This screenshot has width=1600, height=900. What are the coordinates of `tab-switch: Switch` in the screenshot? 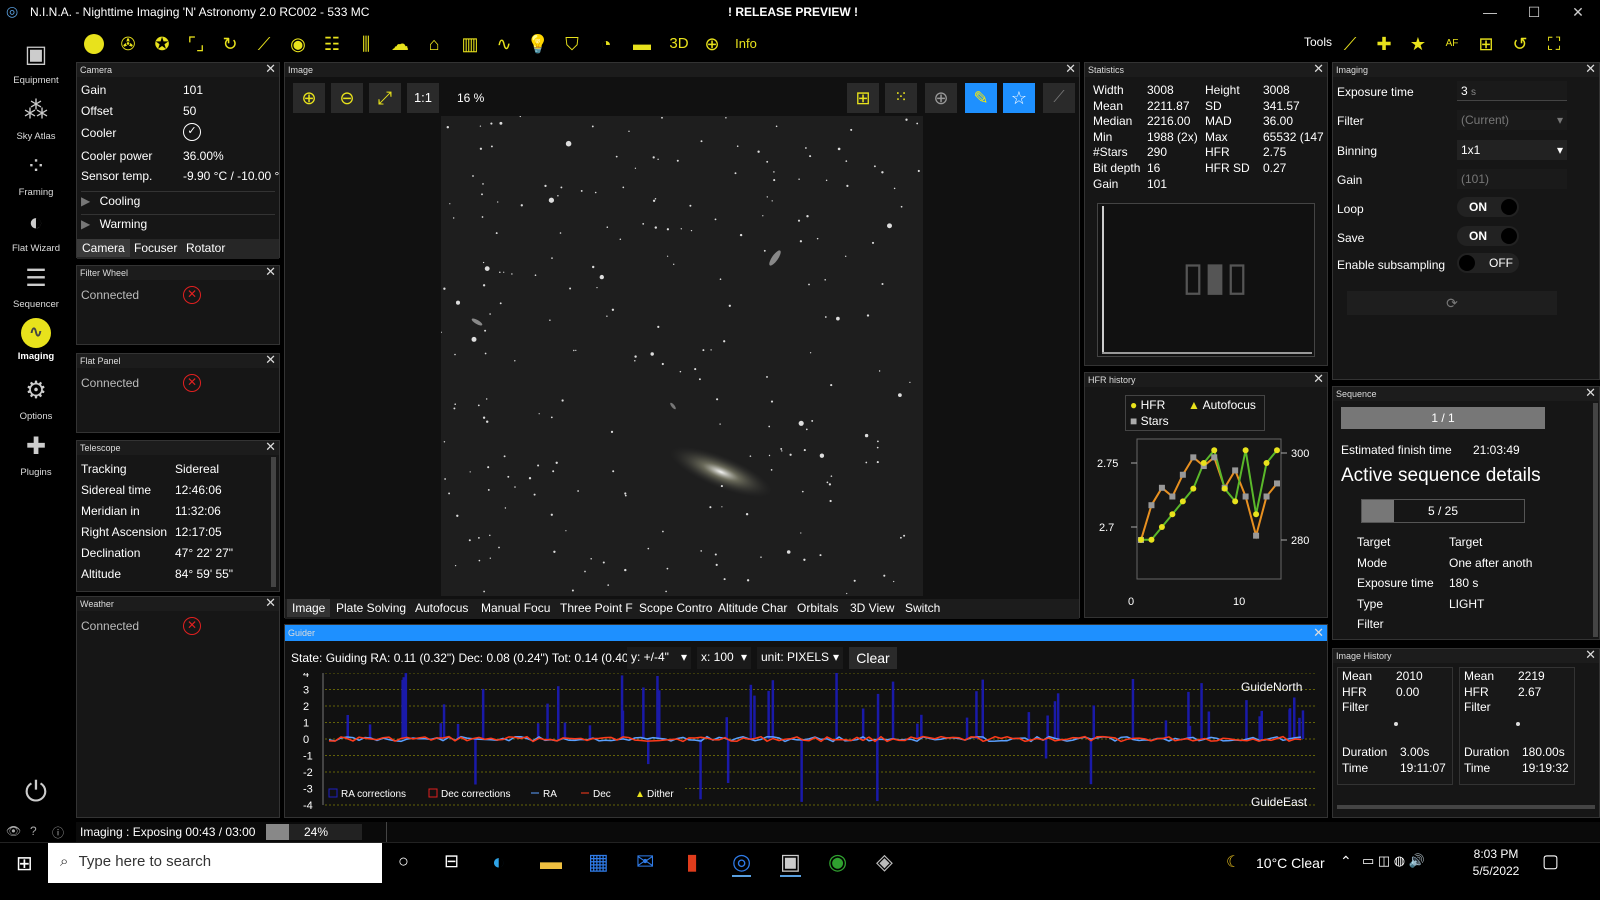 It's located at (922, 608).